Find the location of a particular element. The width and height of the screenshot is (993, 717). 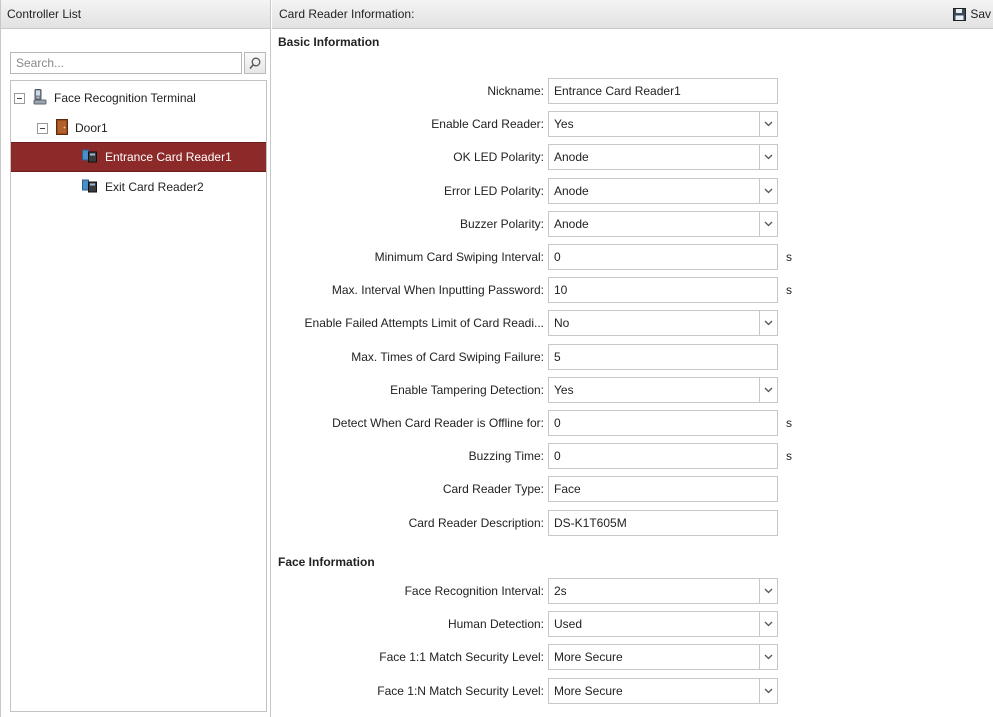

dropdown-buzzer-polarity: Anode is located at coordinates (663, 223).